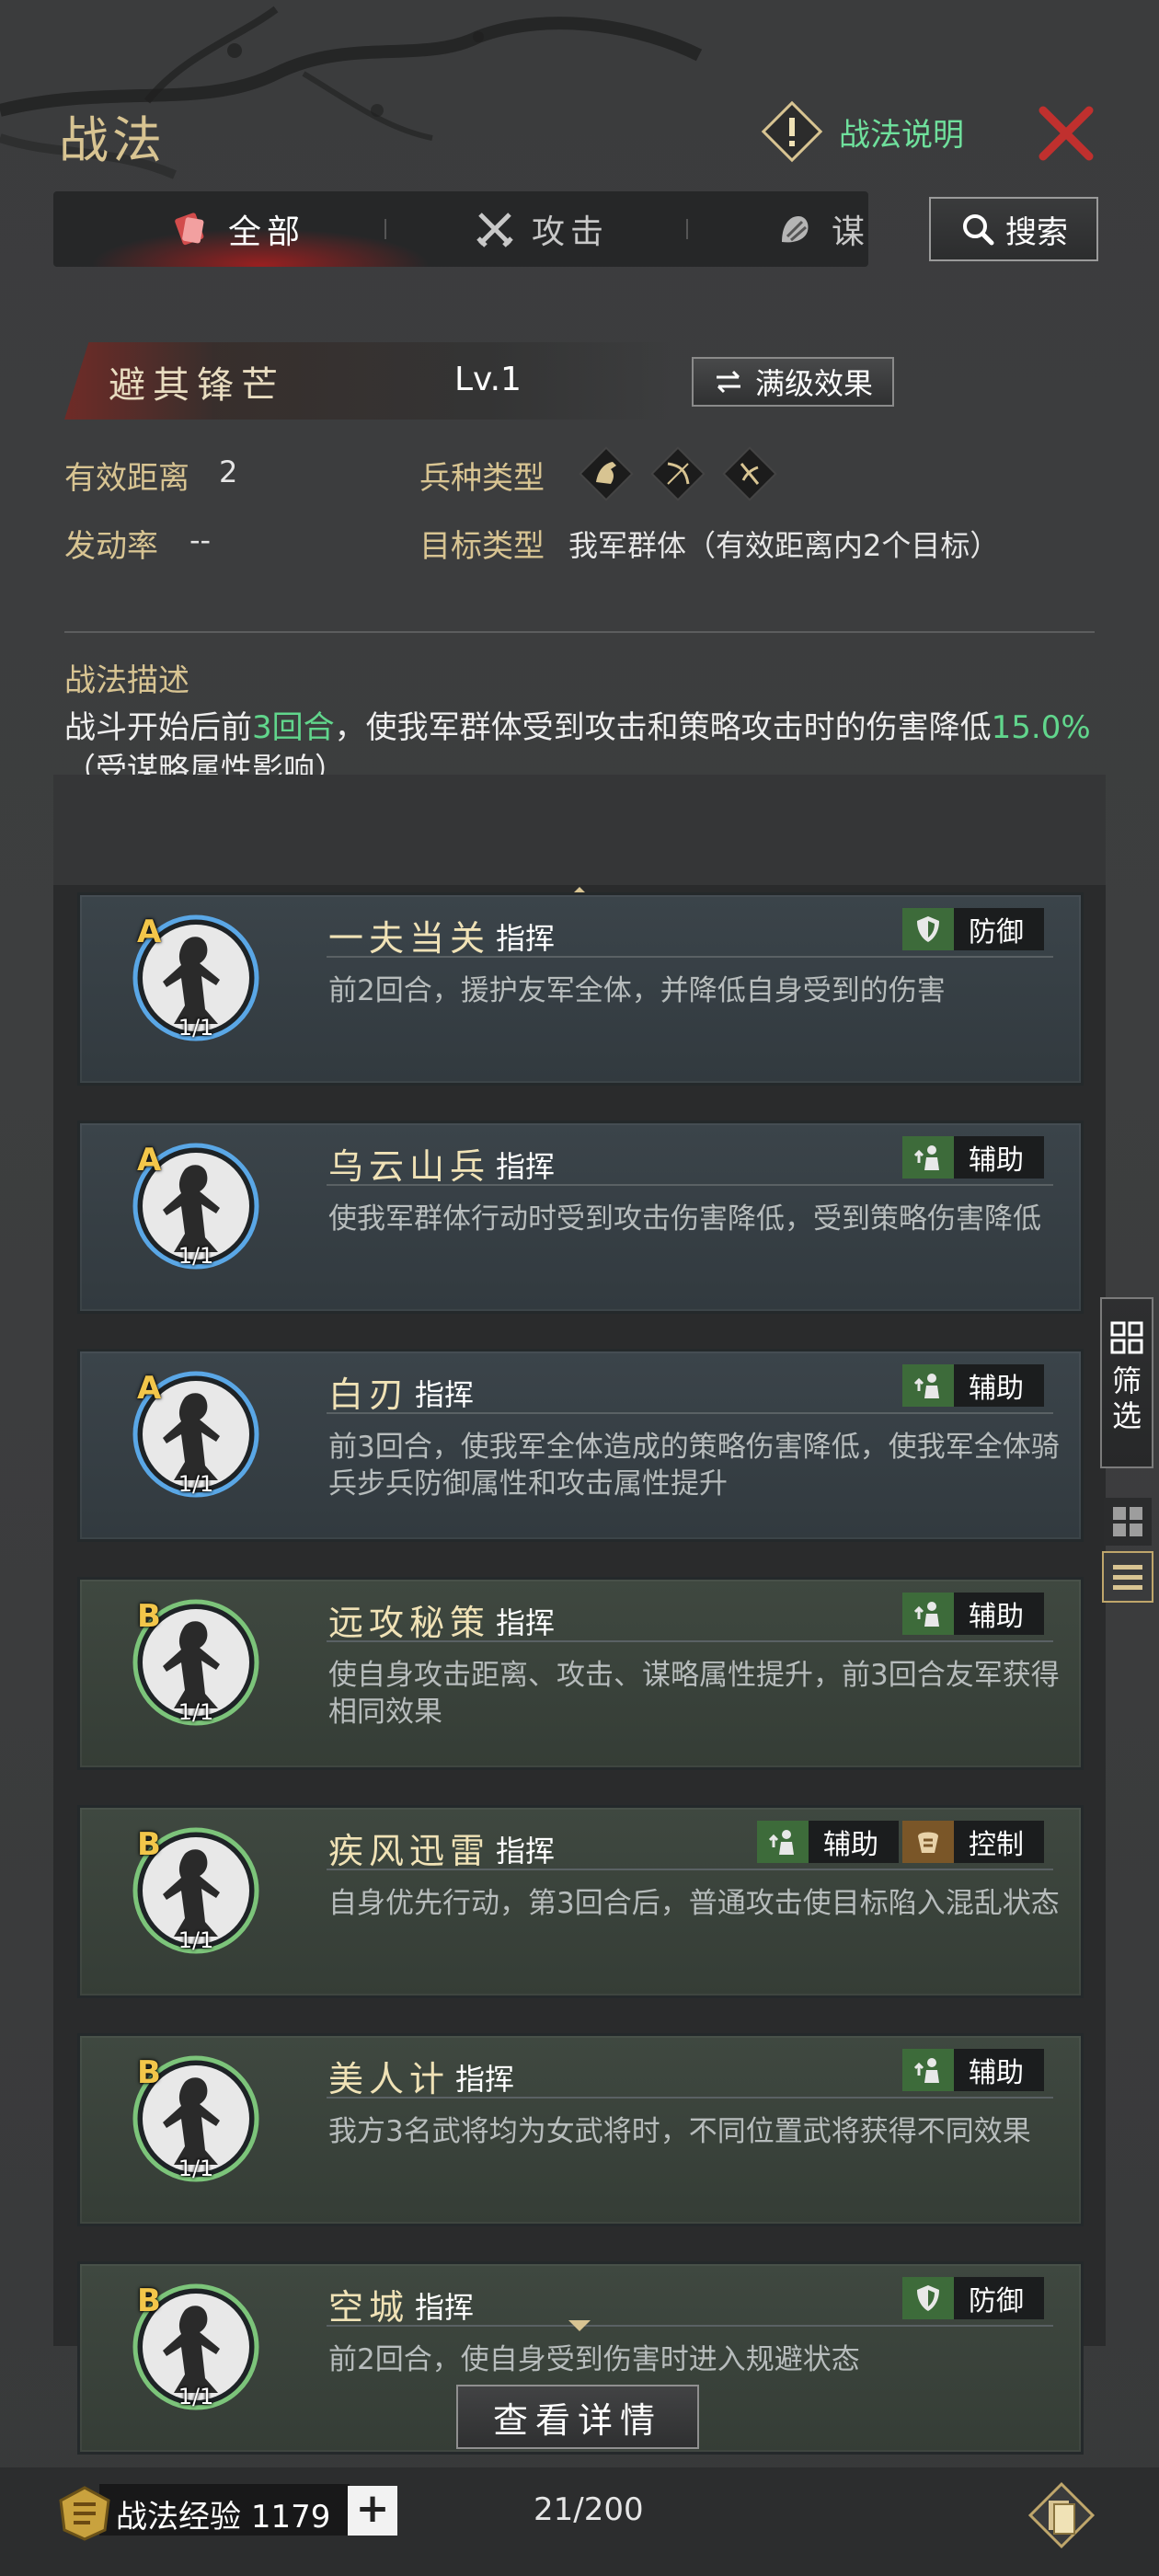  What do you see at coordinates (1126, 1337) in the screenshot?
I see `filter-grid-icon` at bounding box center [1126, 1337].